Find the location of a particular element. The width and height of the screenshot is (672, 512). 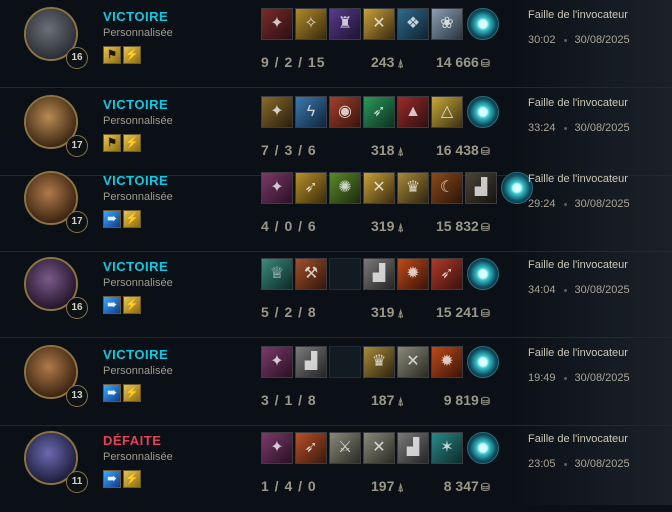

green-spikes-item-icon: ✺ is located at coordinates (345, 188).